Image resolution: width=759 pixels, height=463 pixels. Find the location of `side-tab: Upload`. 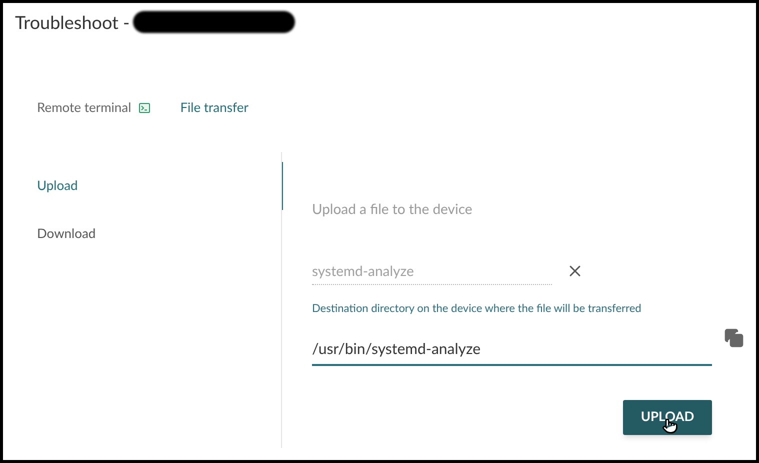

side-tab: Upload is located at coordinates (143, 186).